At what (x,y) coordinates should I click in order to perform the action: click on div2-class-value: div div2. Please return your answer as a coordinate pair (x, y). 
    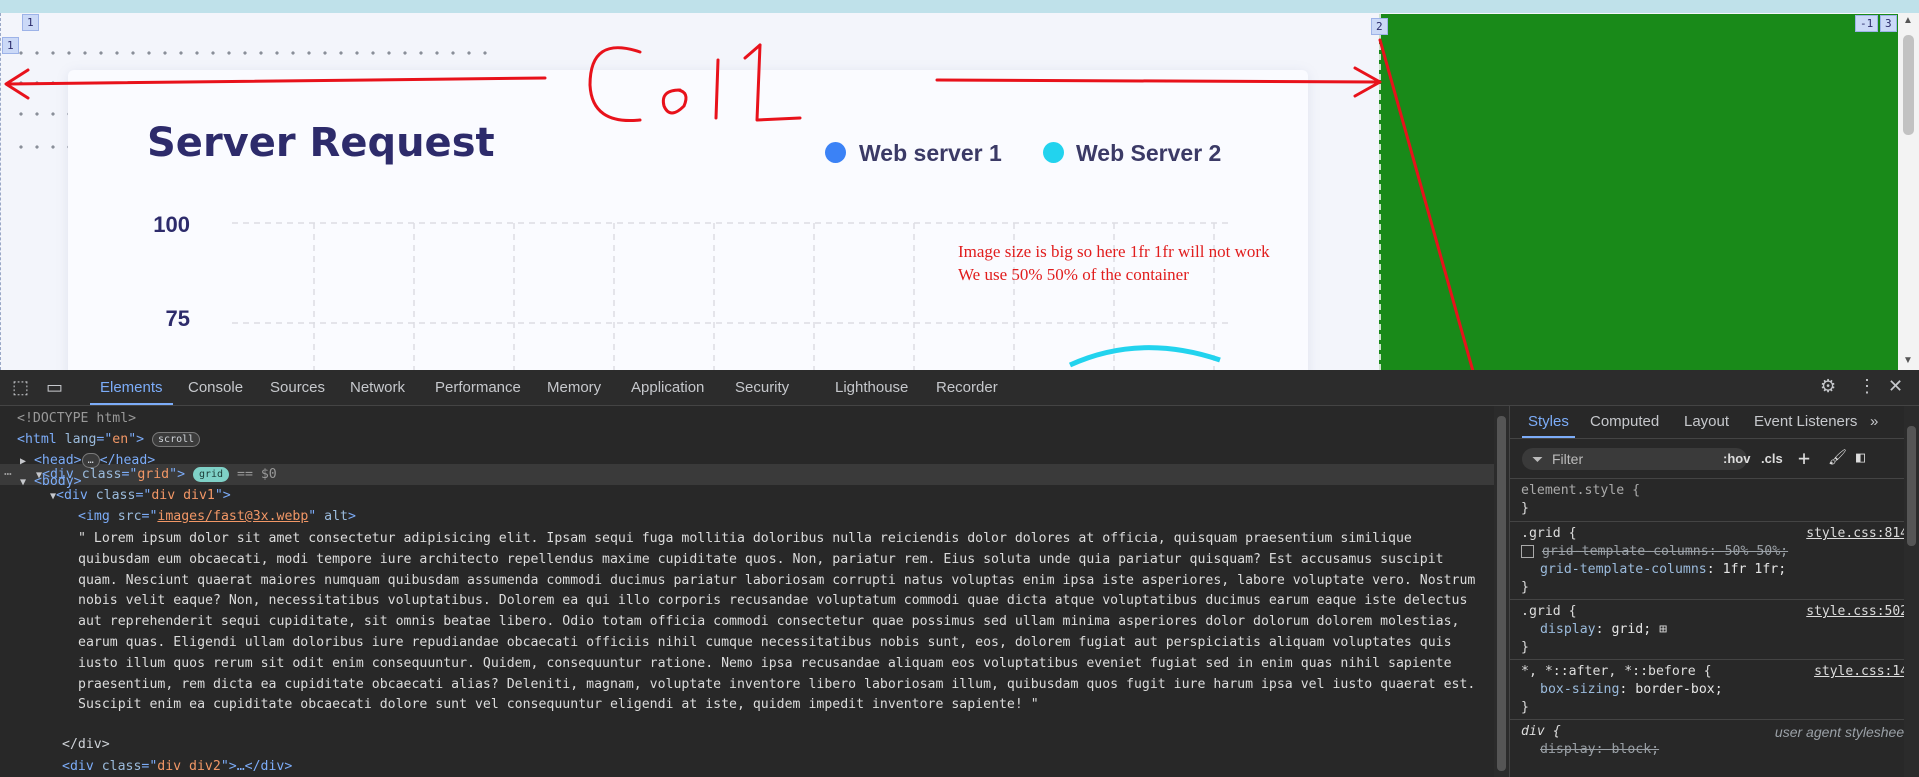
    Looking at the image, I should click on (189, 766).